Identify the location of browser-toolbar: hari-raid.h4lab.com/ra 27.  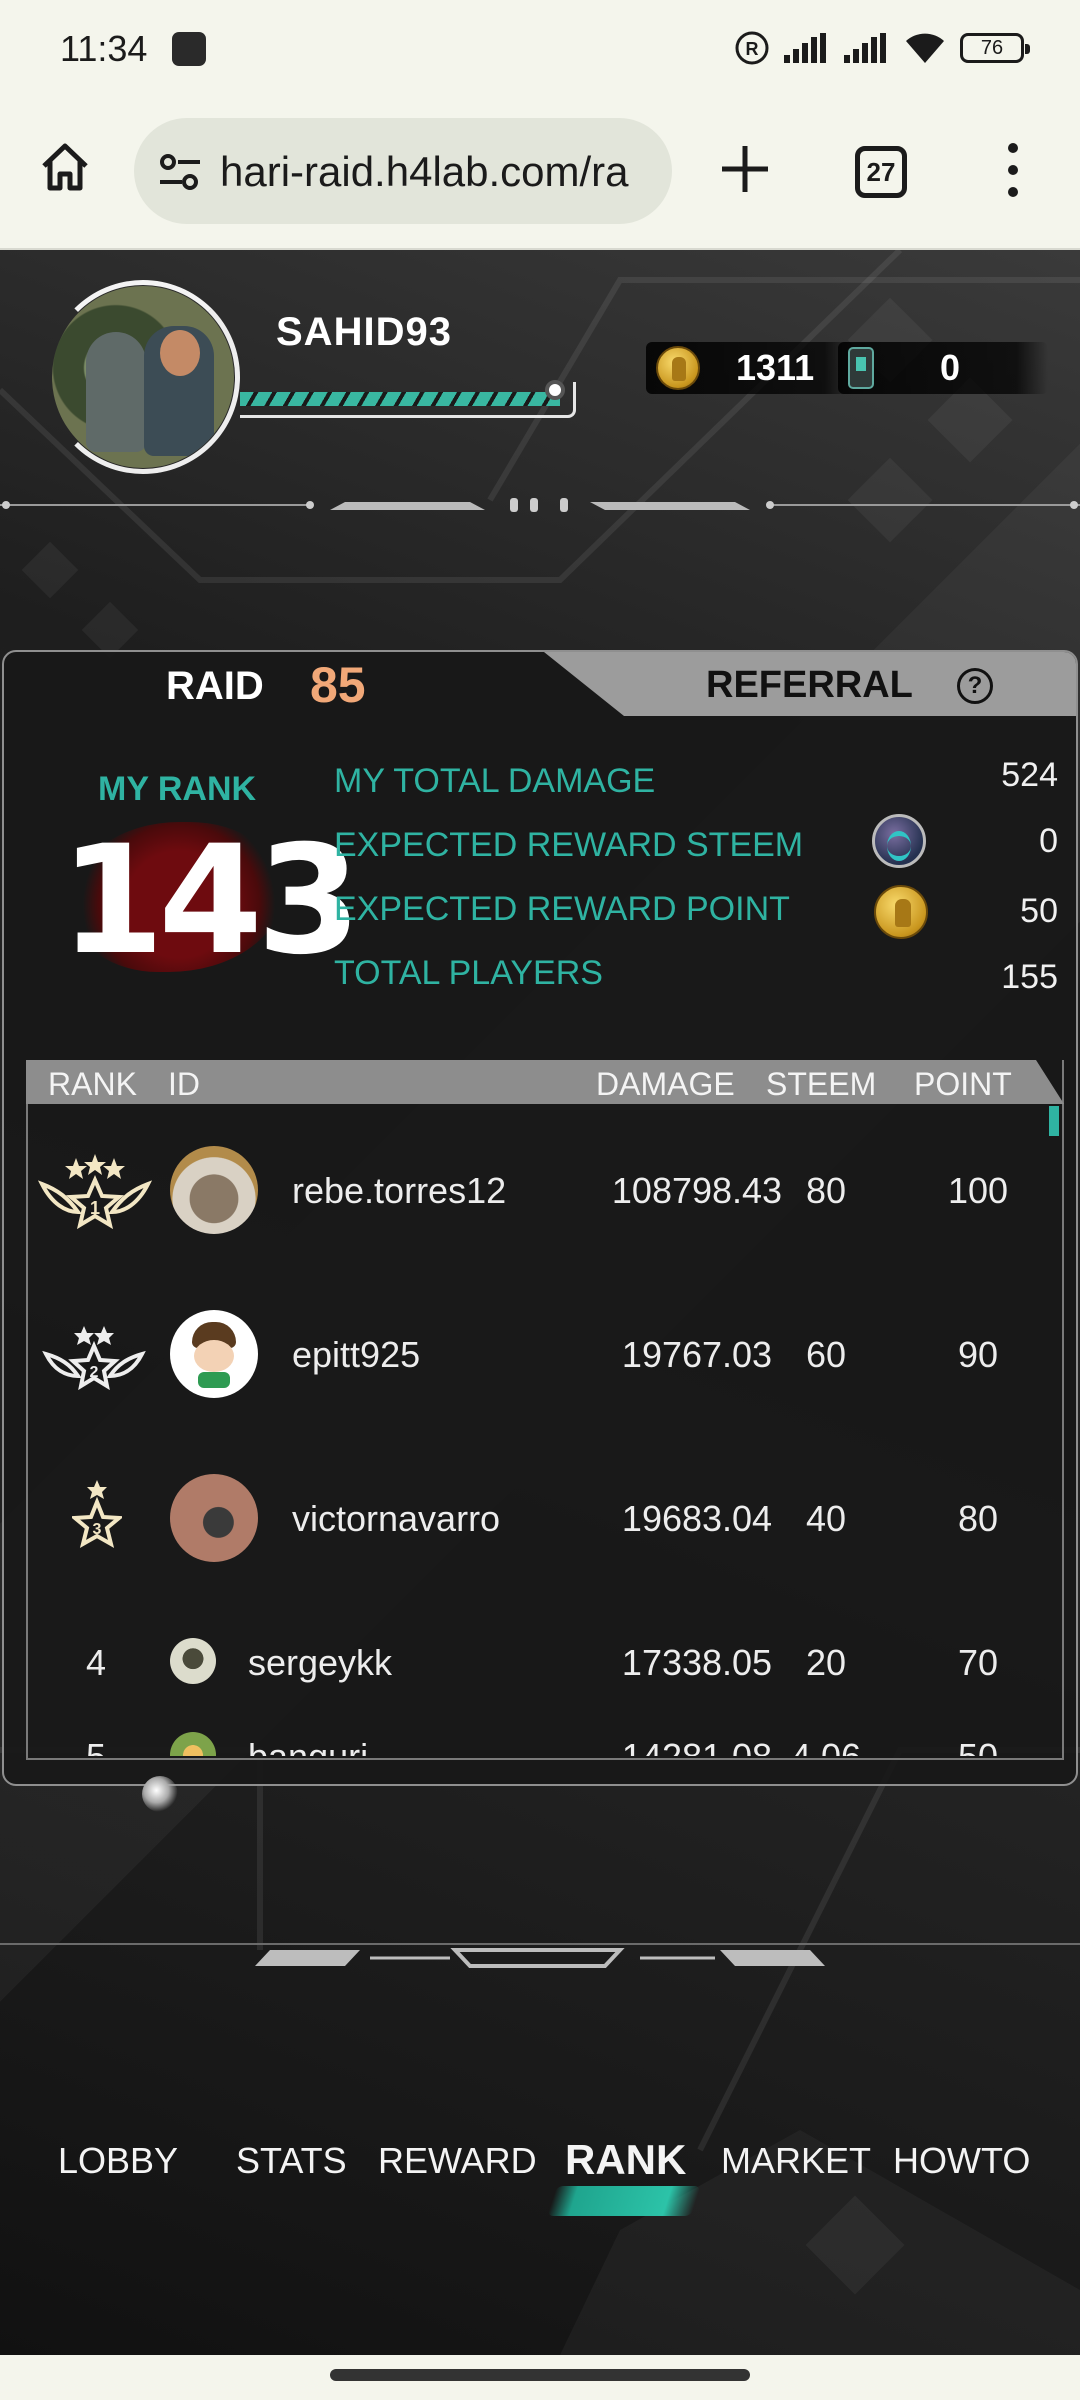
(540, 175).